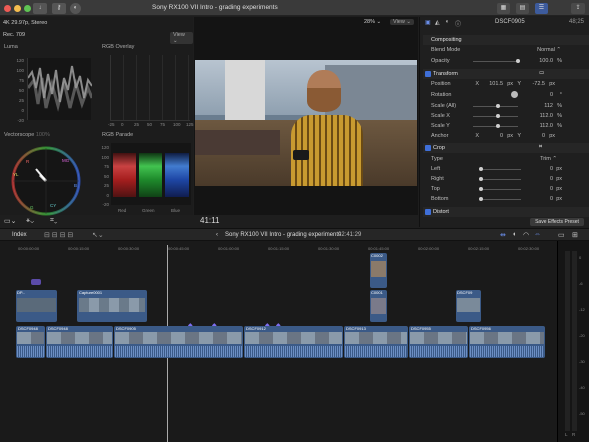 This screenshot has height=442, width=589. Describe the element at coordinates (522, 8) in the screenshot. I see `timeline-toggle: ▤` at that location.